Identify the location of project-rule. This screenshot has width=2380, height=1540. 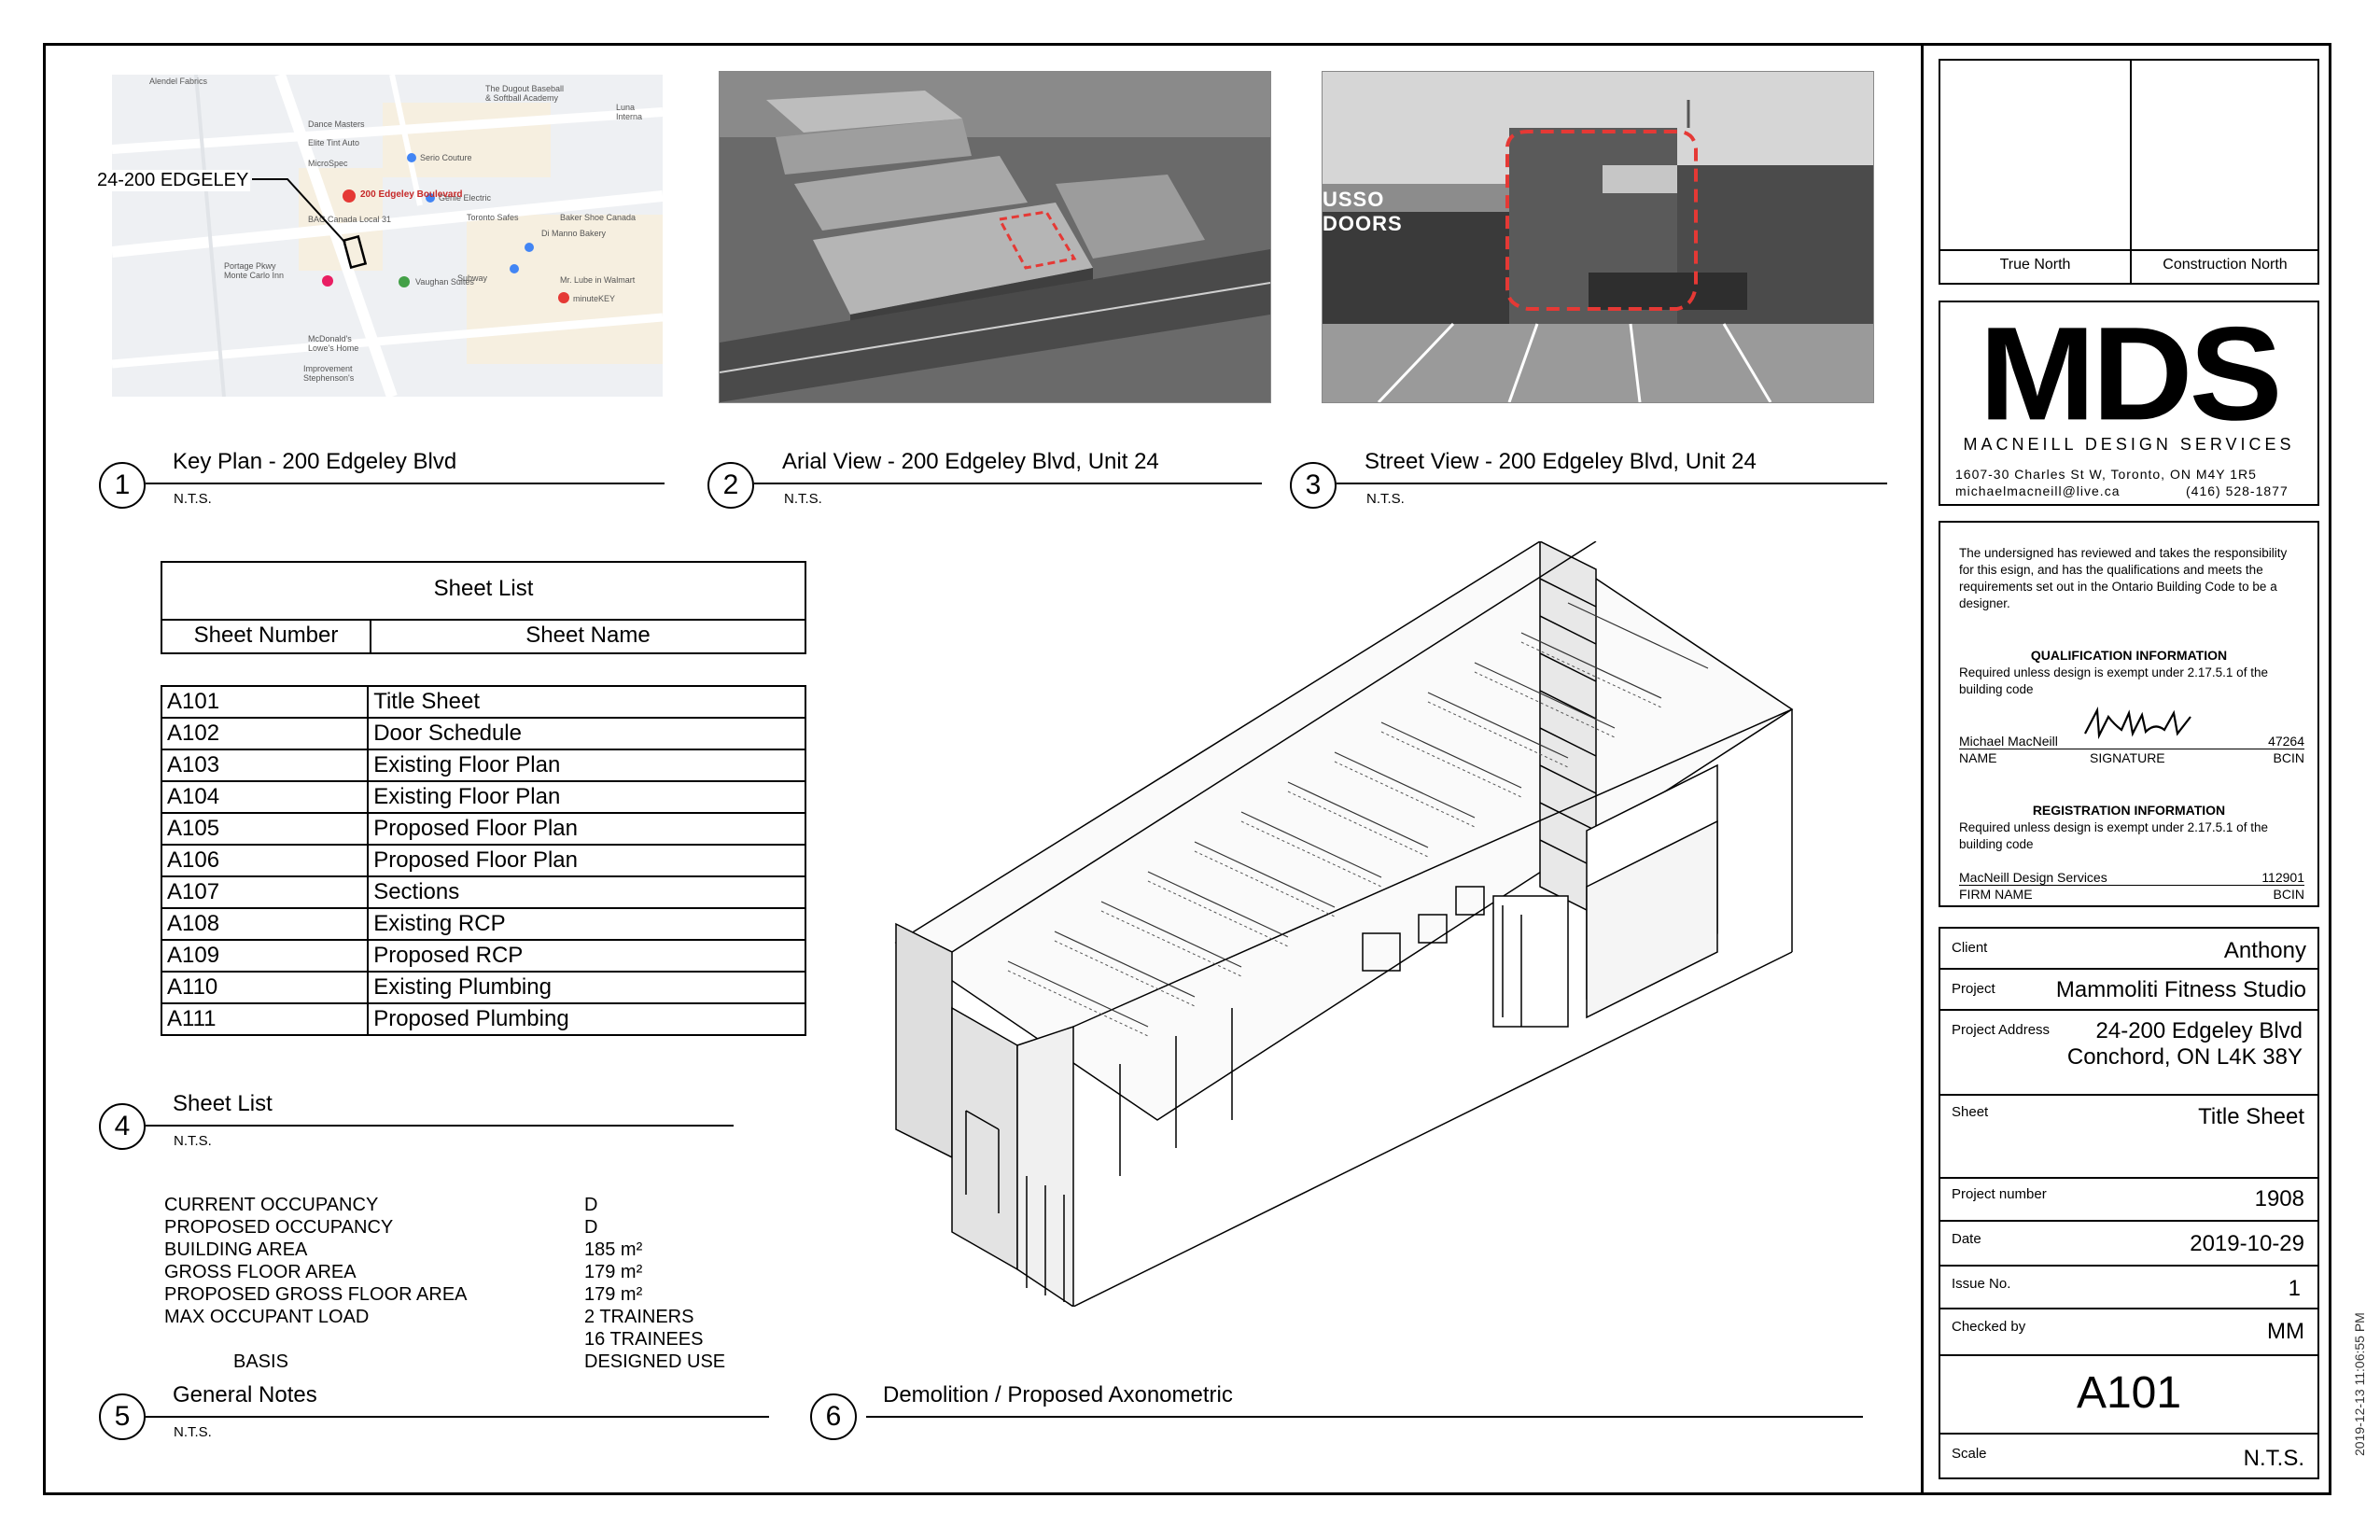
(2128, 1010).